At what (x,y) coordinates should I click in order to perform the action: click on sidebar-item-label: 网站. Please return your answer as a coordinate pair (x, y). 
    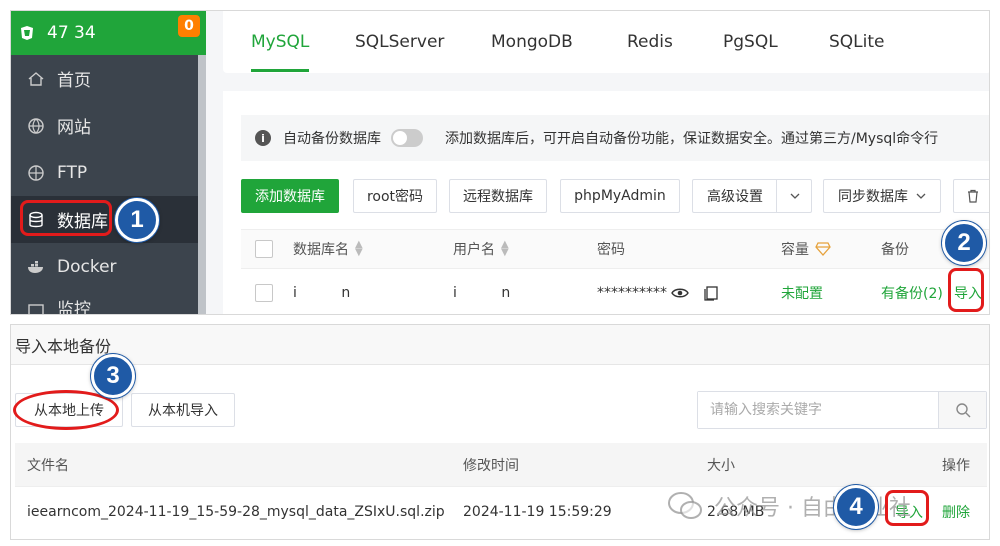
    Looking at the image, I should click on (74, 128).